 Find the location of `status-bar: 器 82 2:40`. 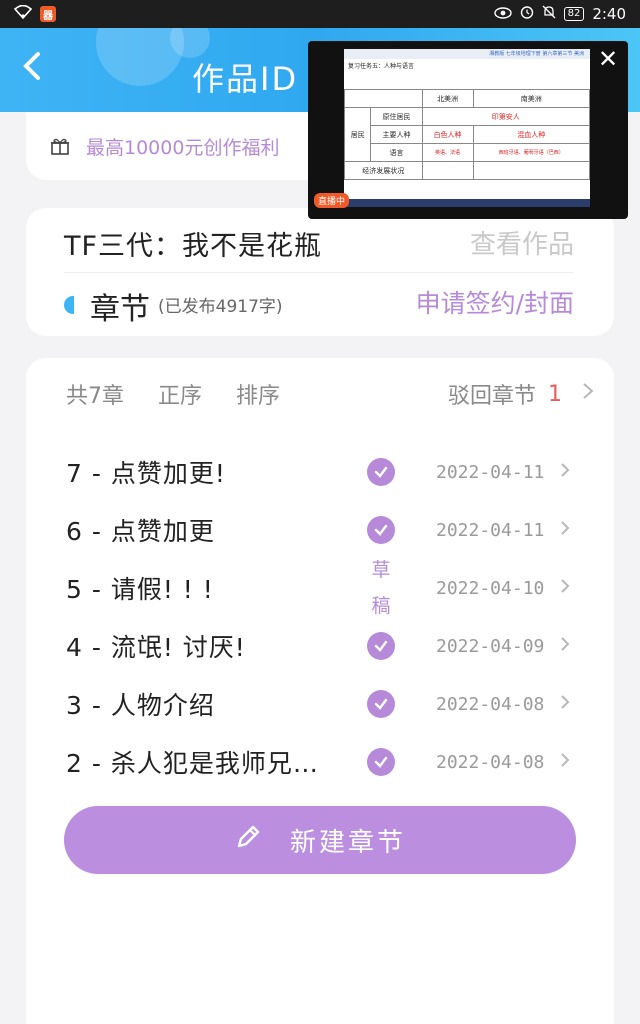

status-bar: 器 82 2:40 is located at coordinates (320, 14).